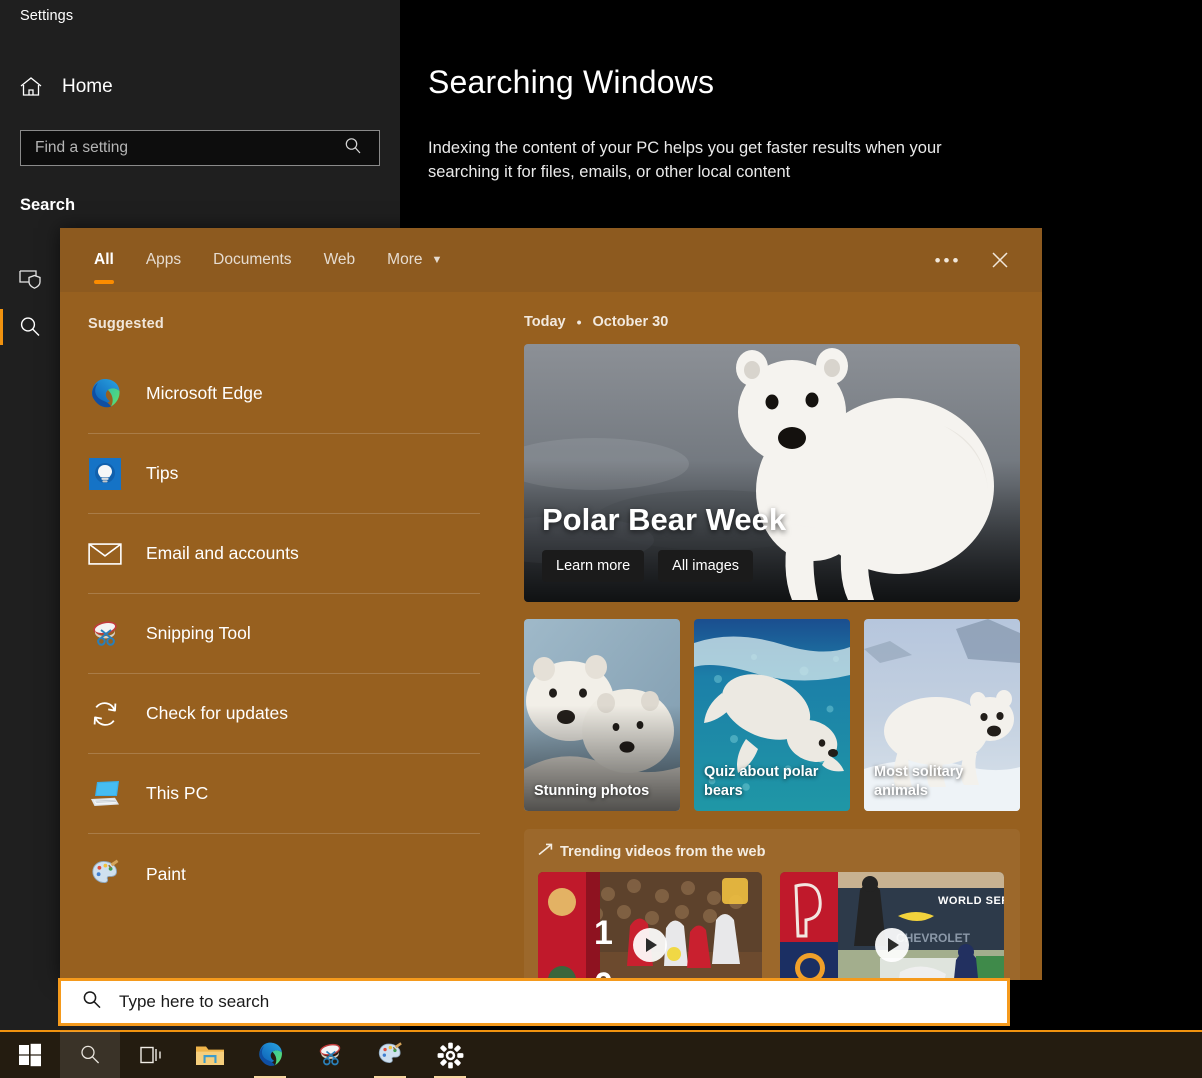  I want to click on list-item-tips: Tips, so click(284, 474).